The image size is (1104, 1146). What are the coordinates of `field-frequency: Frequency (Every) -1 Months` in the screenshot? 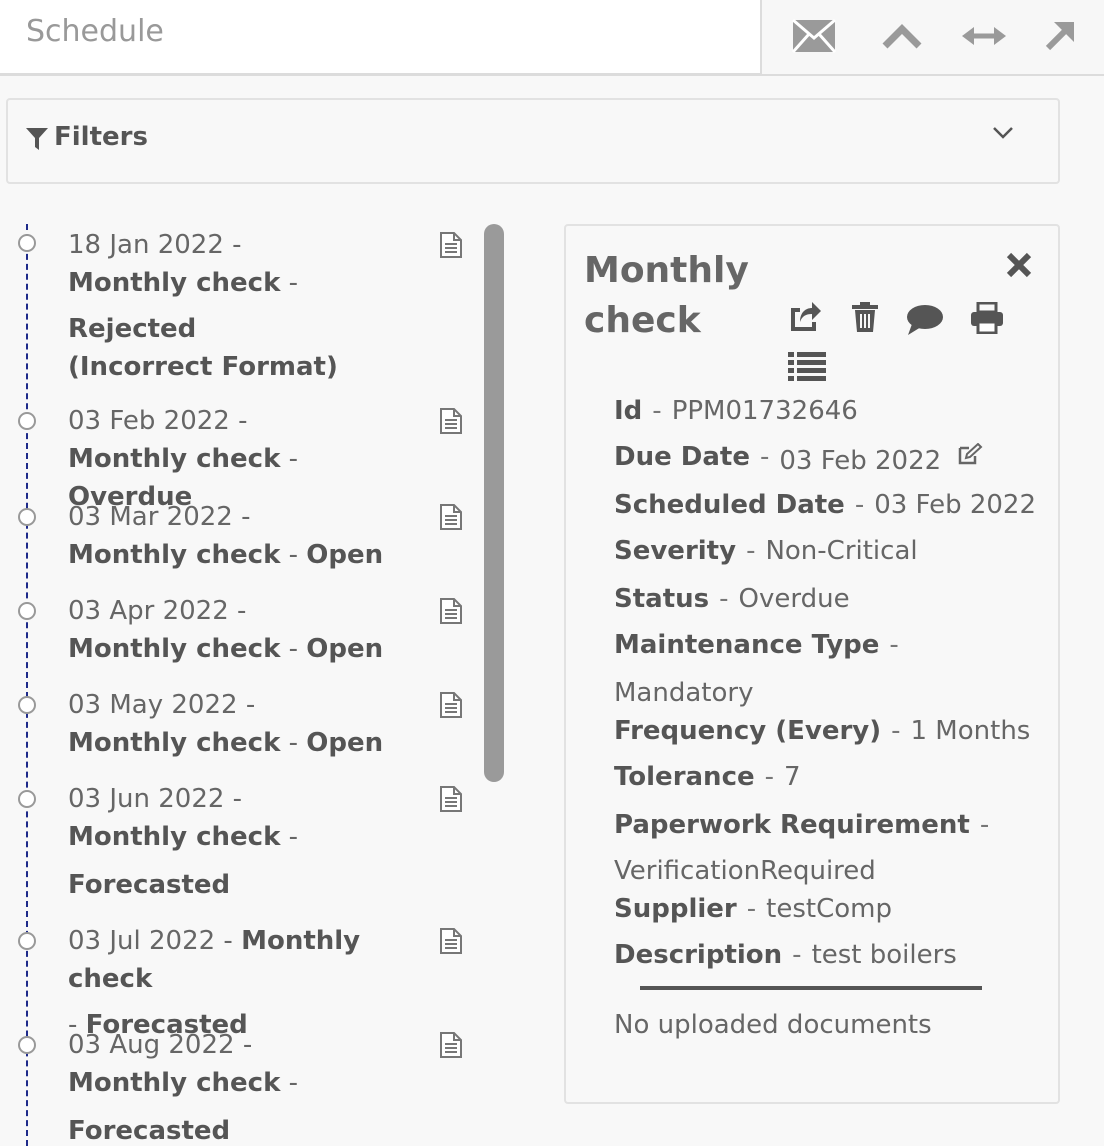 It's located at (822, 731).